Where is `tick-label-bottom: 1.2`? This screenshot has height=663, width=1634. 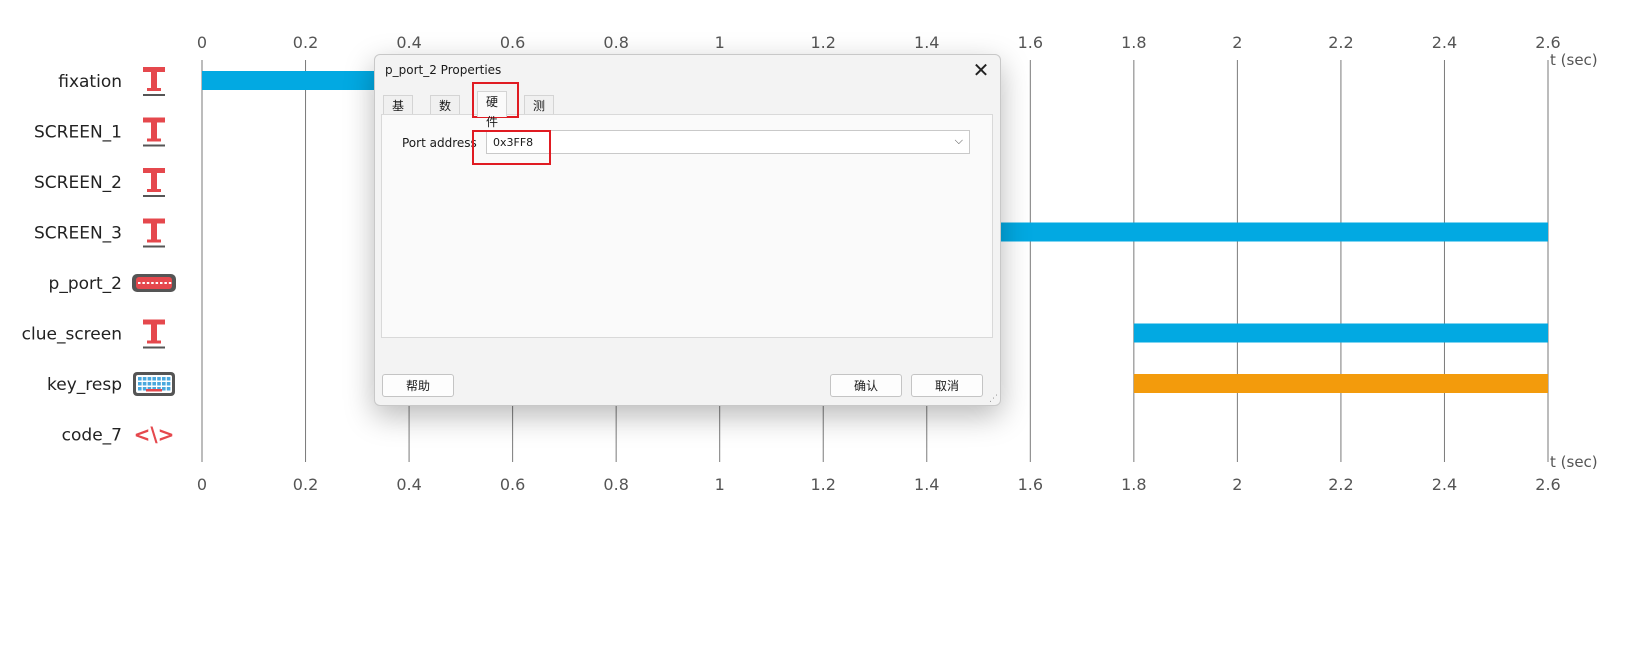
tick-label-bottom: 1.2 is located at coordinates (823, 484).